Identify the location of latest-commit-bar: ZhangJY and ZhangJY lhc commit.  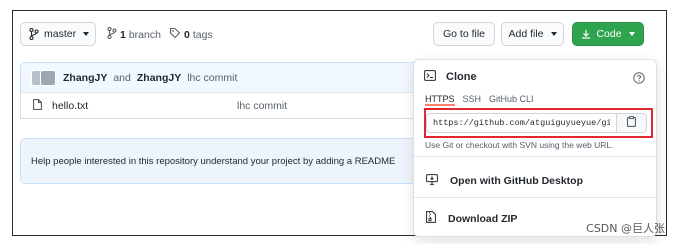
(220, 77).